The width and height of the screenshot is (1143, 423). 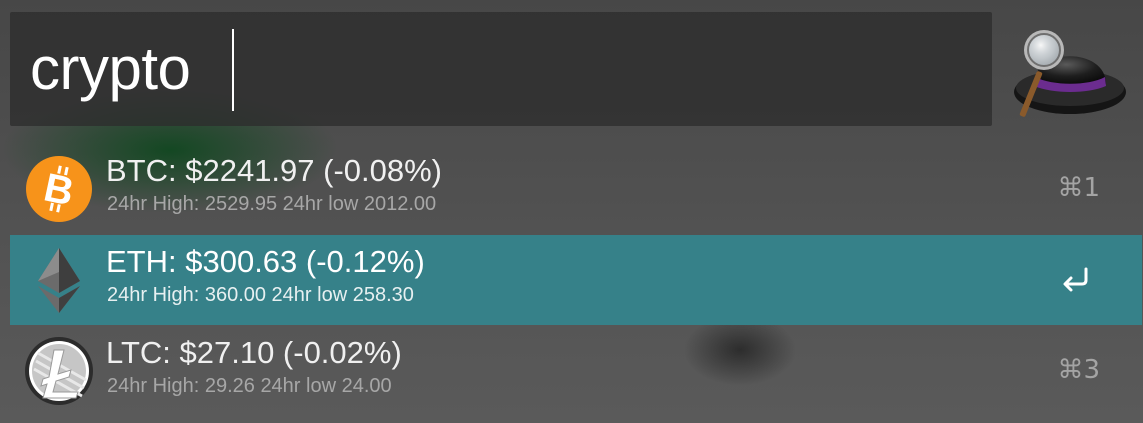 I want to click on ethereum-icon, so click(x=59, y=280).